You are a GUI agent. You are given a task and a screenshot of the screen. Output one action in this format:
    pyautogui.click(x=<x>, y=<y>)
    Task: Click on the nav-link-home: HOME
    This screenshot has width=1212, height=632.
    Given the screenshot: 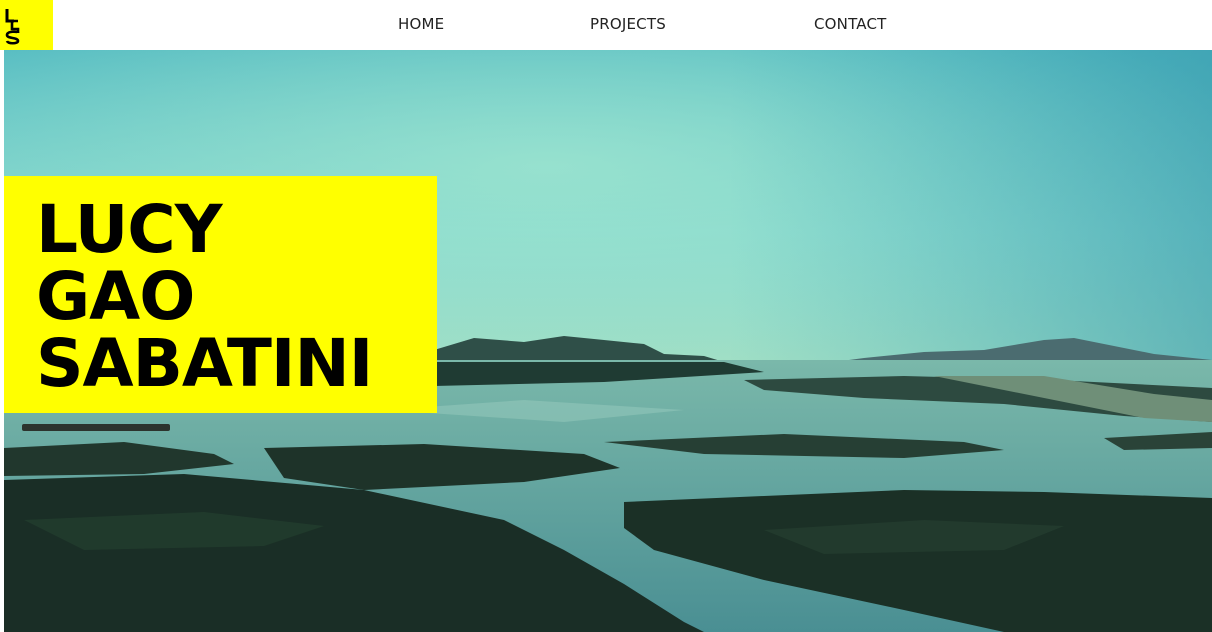 What is the action you would take?
    pyautogui.click(x=421, y=24)
    